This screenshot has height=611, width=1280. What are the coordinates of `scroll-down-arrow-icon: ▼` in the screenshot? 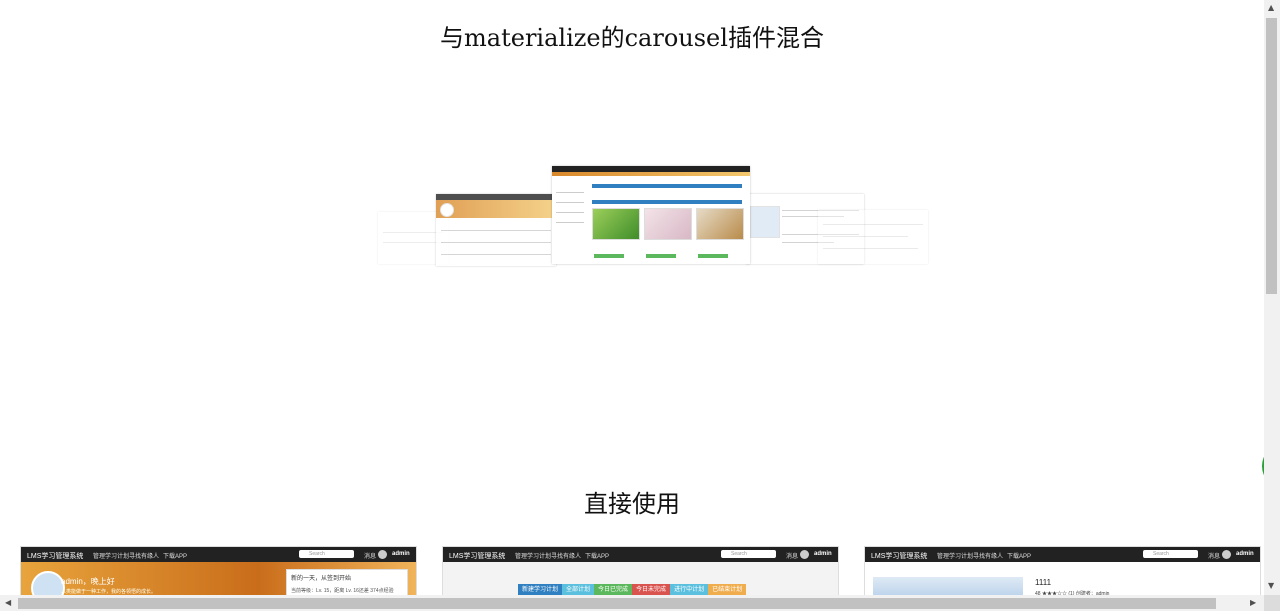 It's located at (1271, 586).